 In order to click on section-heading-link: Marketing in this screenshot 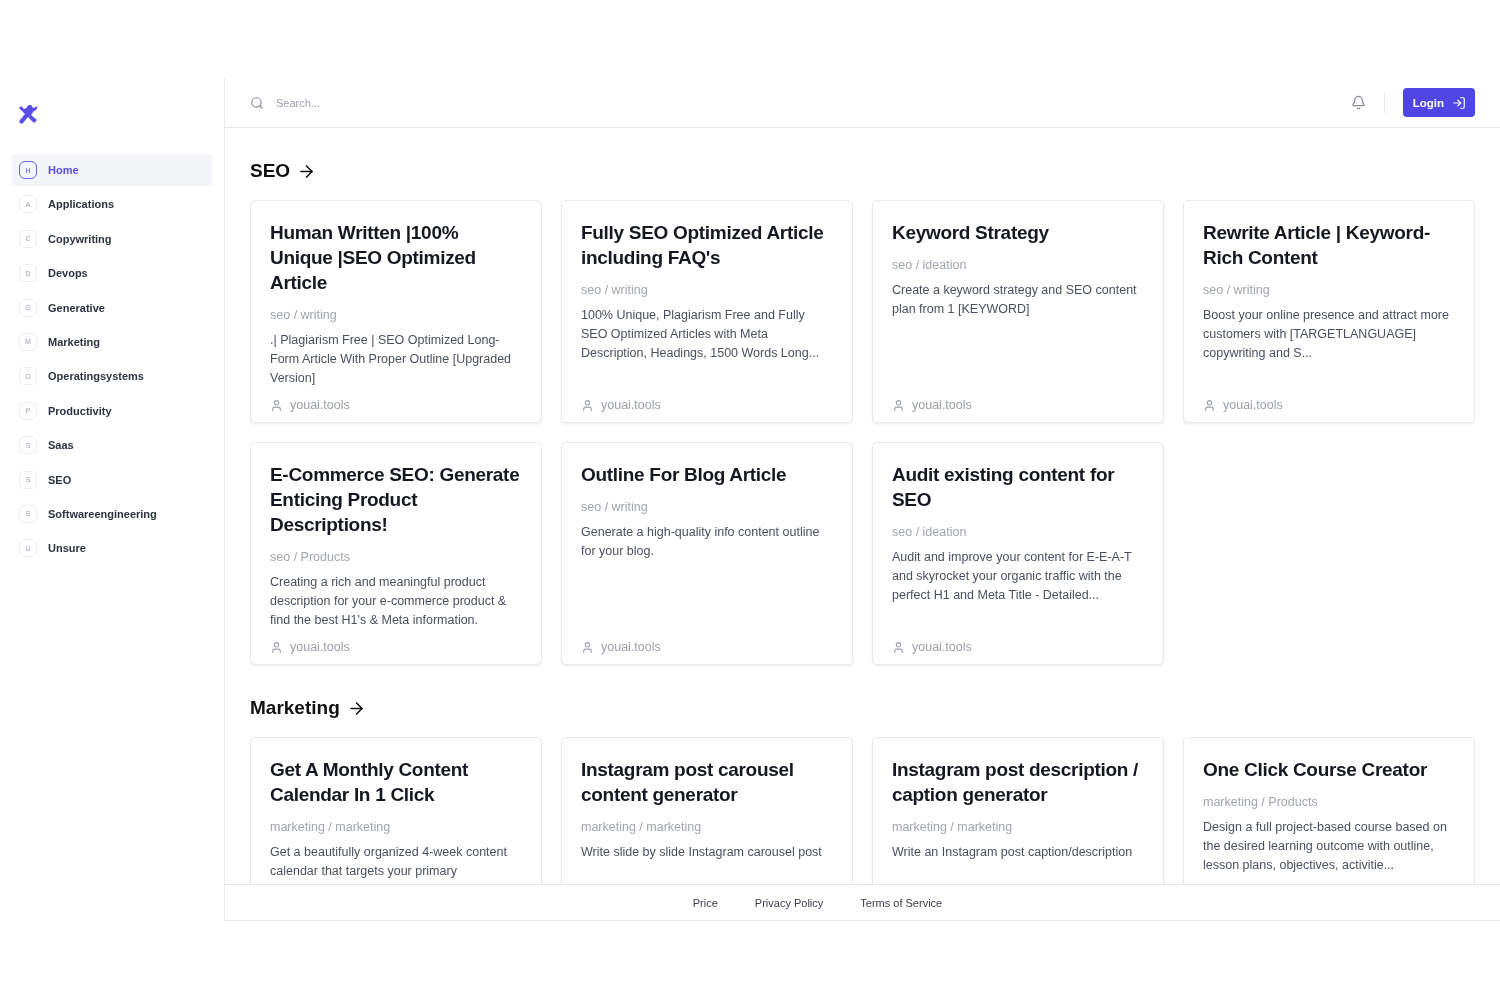, I will do `click(862, 708)`.